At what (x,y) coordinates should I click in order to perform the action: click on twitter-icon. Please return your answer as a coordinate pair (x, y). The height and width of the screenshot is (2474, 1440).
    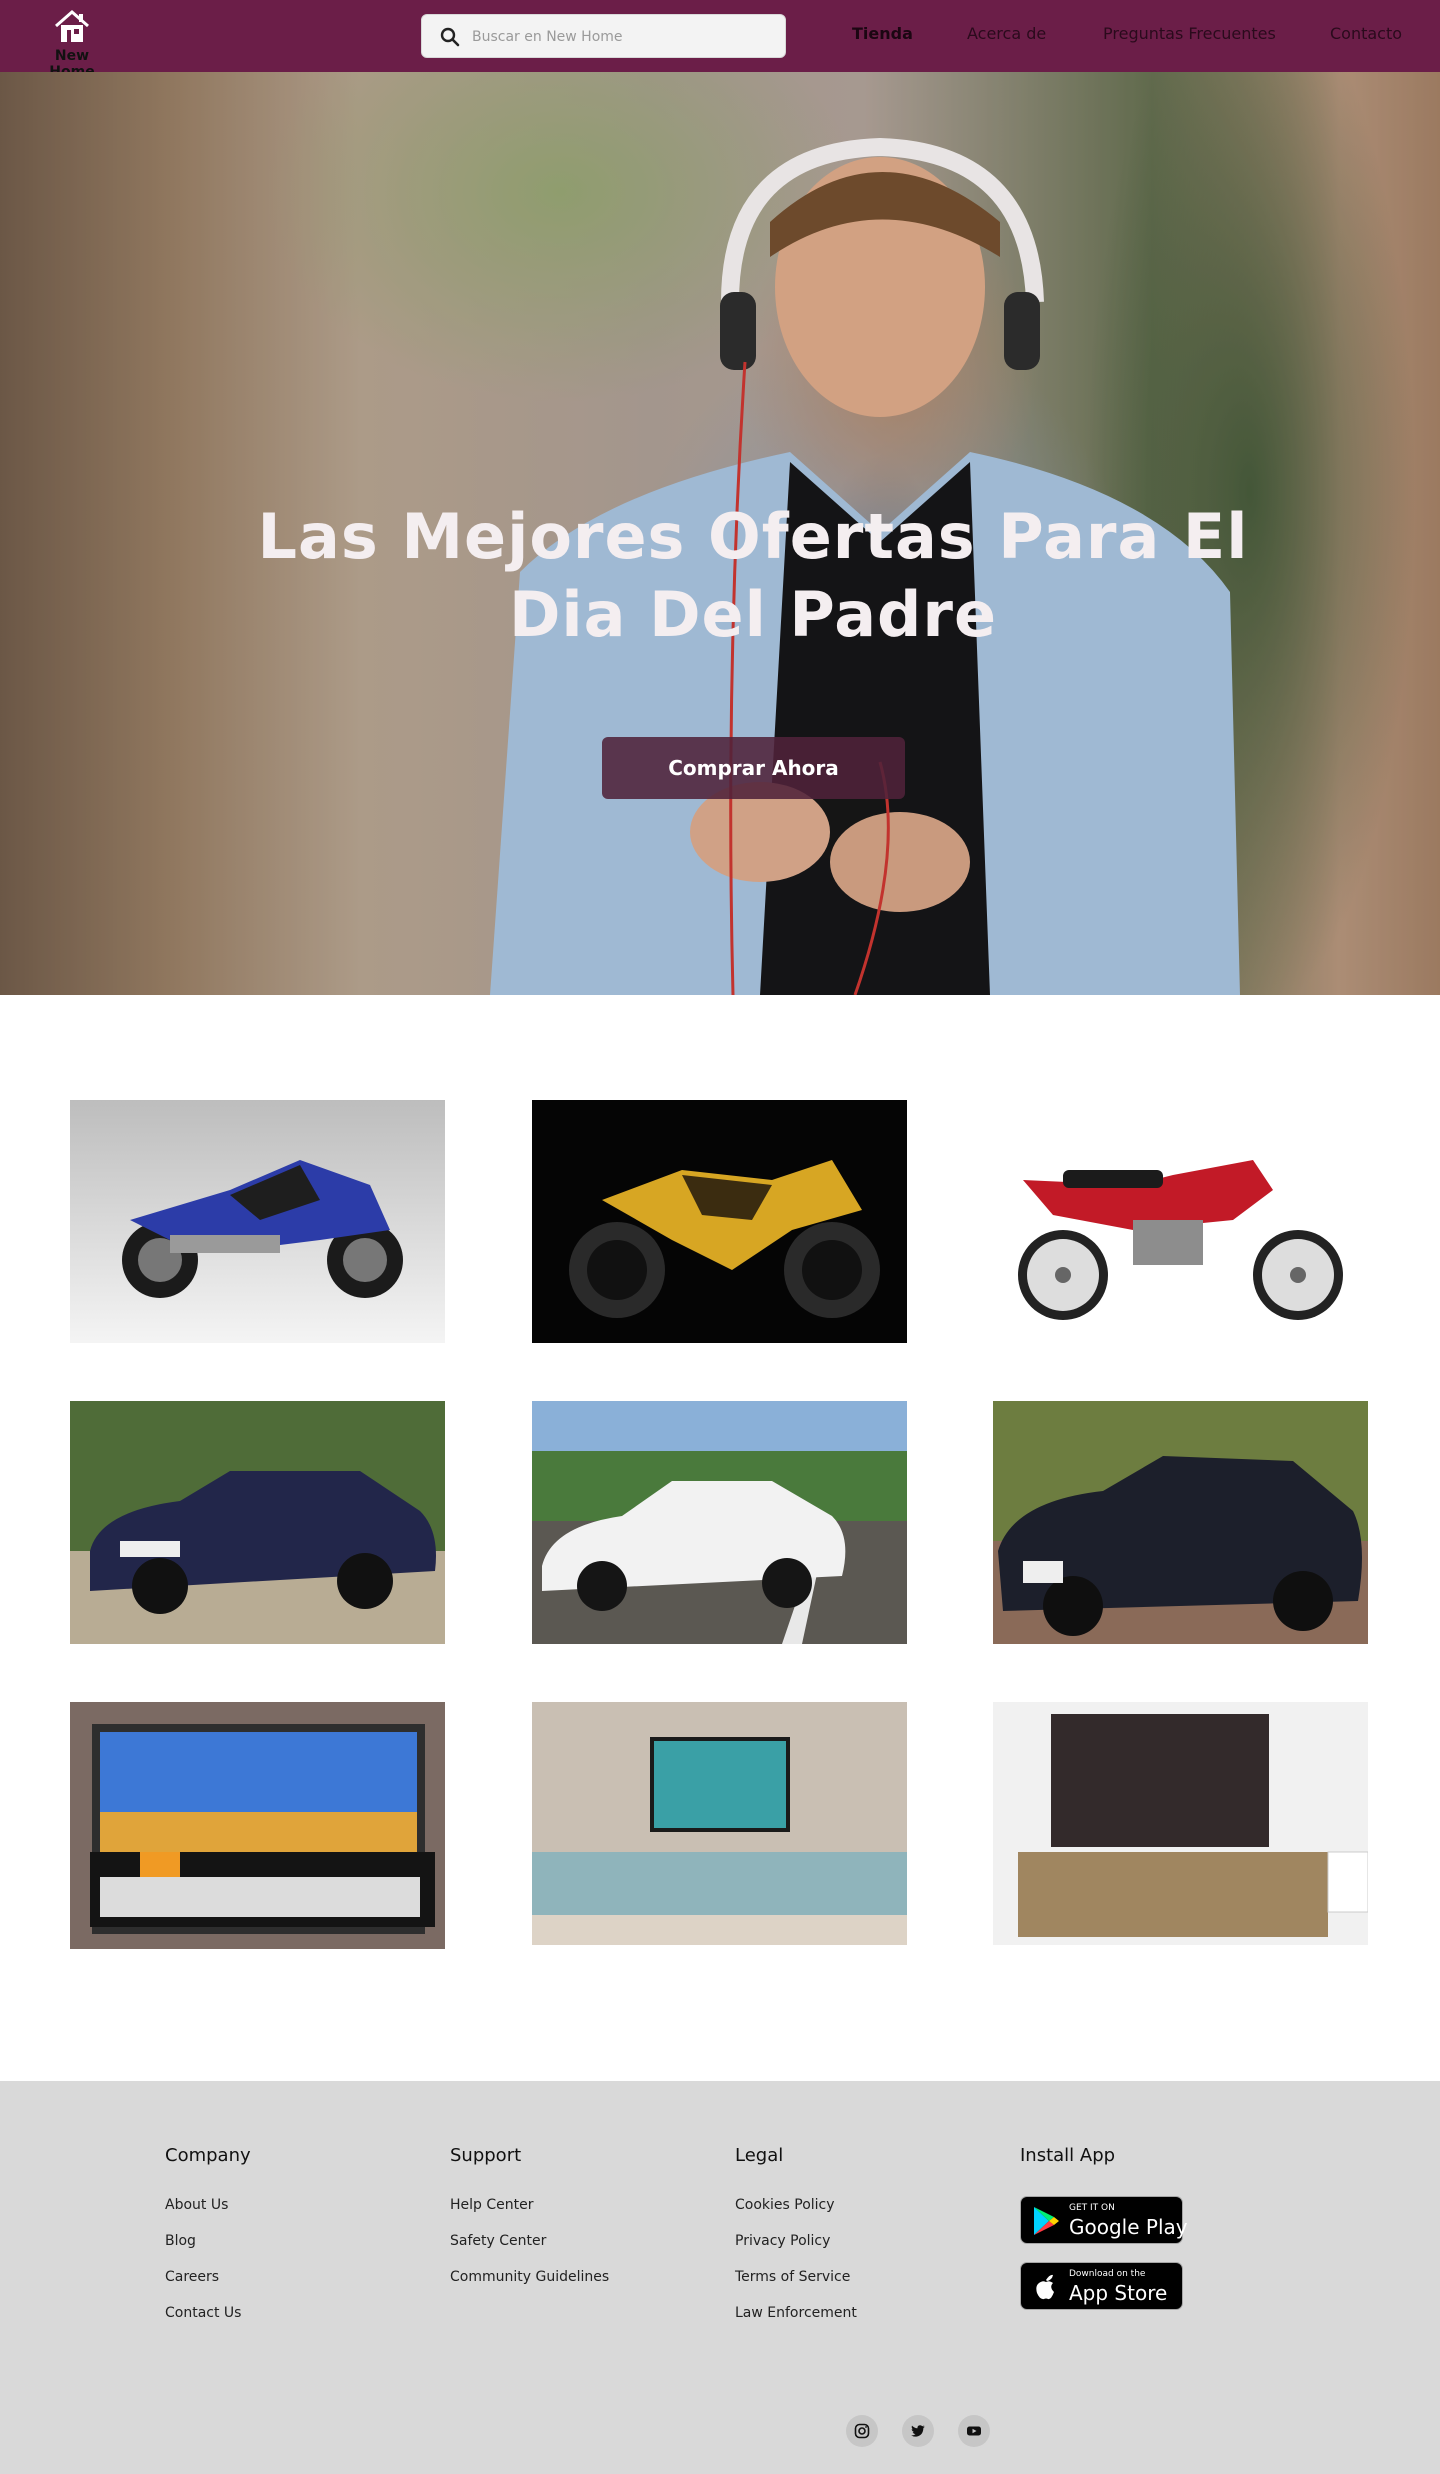
    Looking at the image, I should click on (918, 2431).